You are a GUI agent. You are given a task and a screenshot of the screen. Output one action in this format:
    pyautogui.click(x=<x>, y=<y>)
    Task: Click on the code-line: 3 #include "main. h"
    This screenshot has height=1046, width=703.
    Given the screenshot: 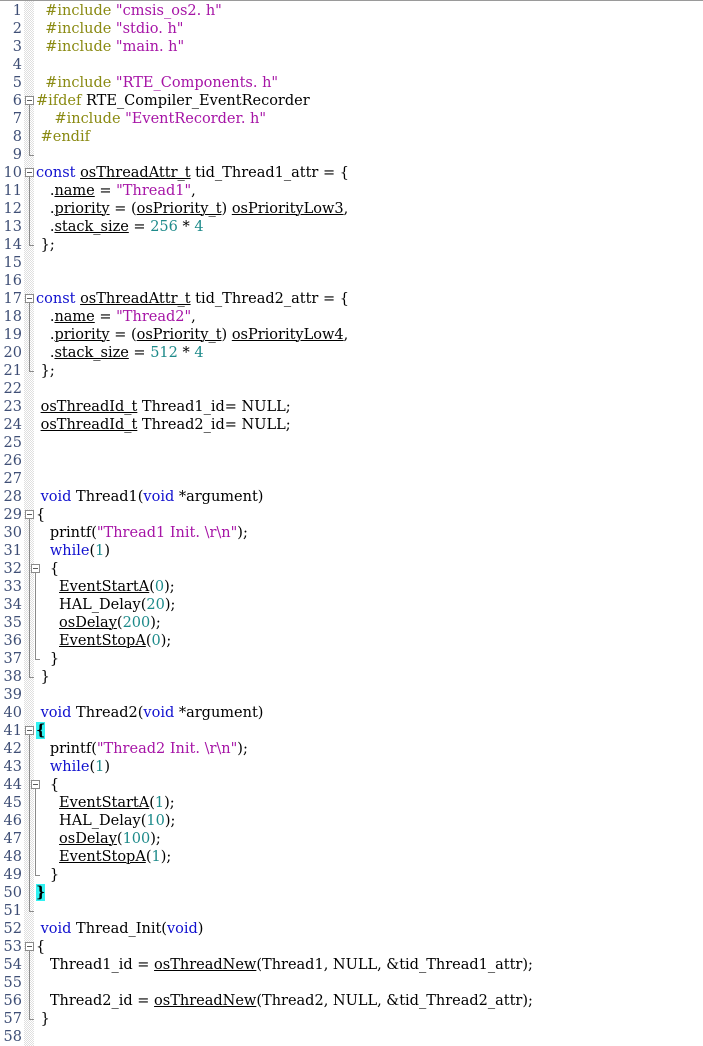 What is the action you would take?
    pyautogui.click(x=351, y=47)
    